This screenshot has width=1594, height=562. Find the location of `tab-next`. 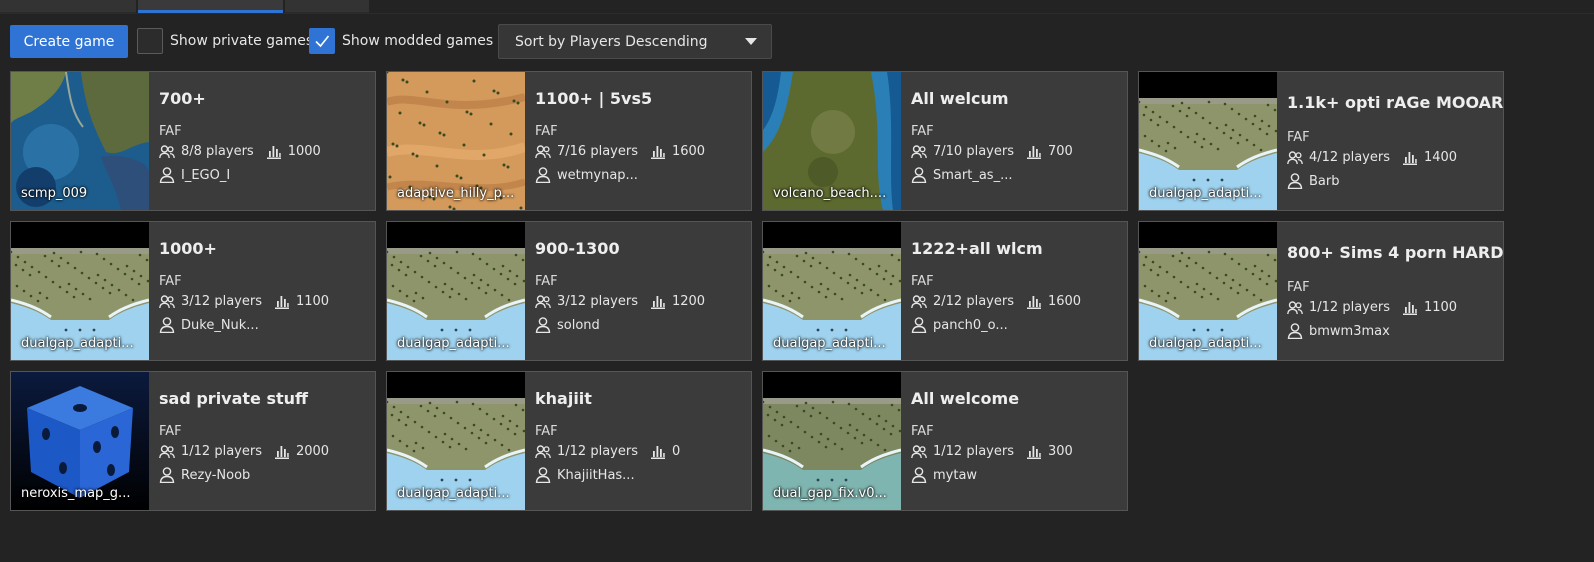

tab-next is located at coordinates (327, 6).